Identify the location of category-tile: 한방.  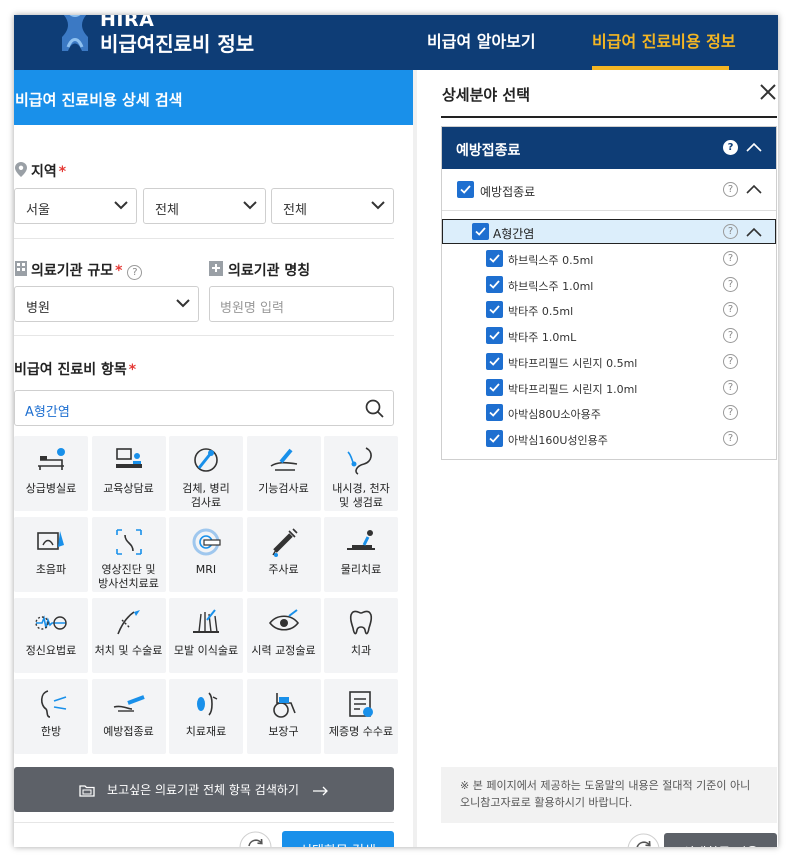
(51, 716).